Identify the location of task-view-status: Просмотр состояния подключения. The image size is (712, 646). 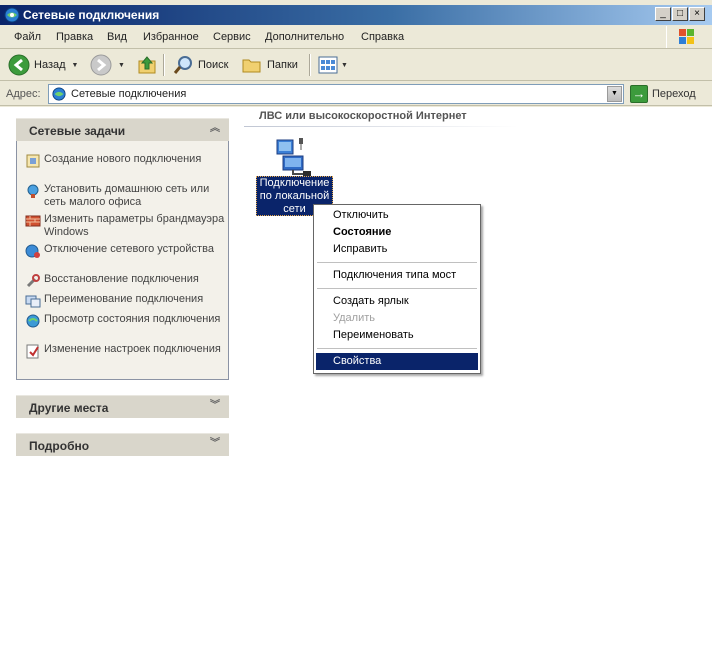
(125, 321).